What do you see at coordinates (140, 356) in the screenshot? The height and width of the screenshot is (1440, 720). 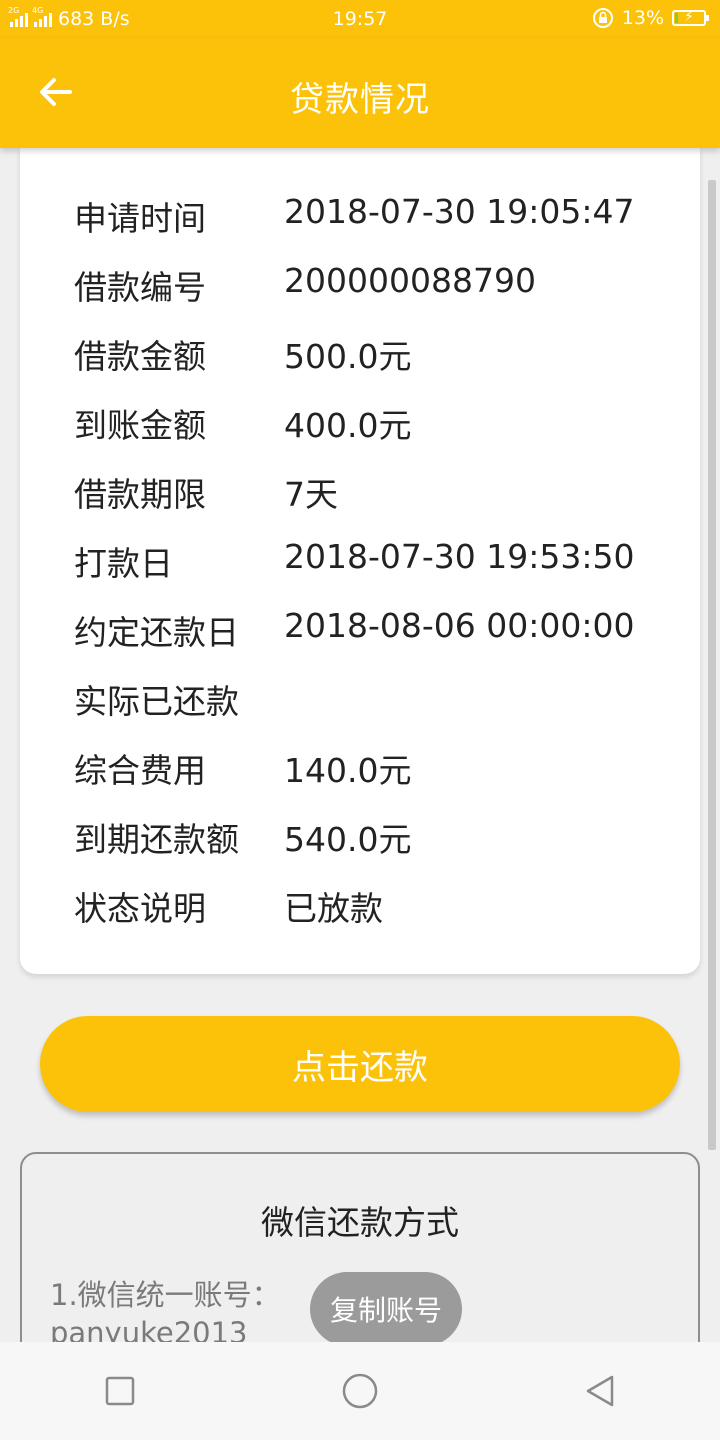 I see `detail-label: 借款金额` at bounding box center [140, 356].